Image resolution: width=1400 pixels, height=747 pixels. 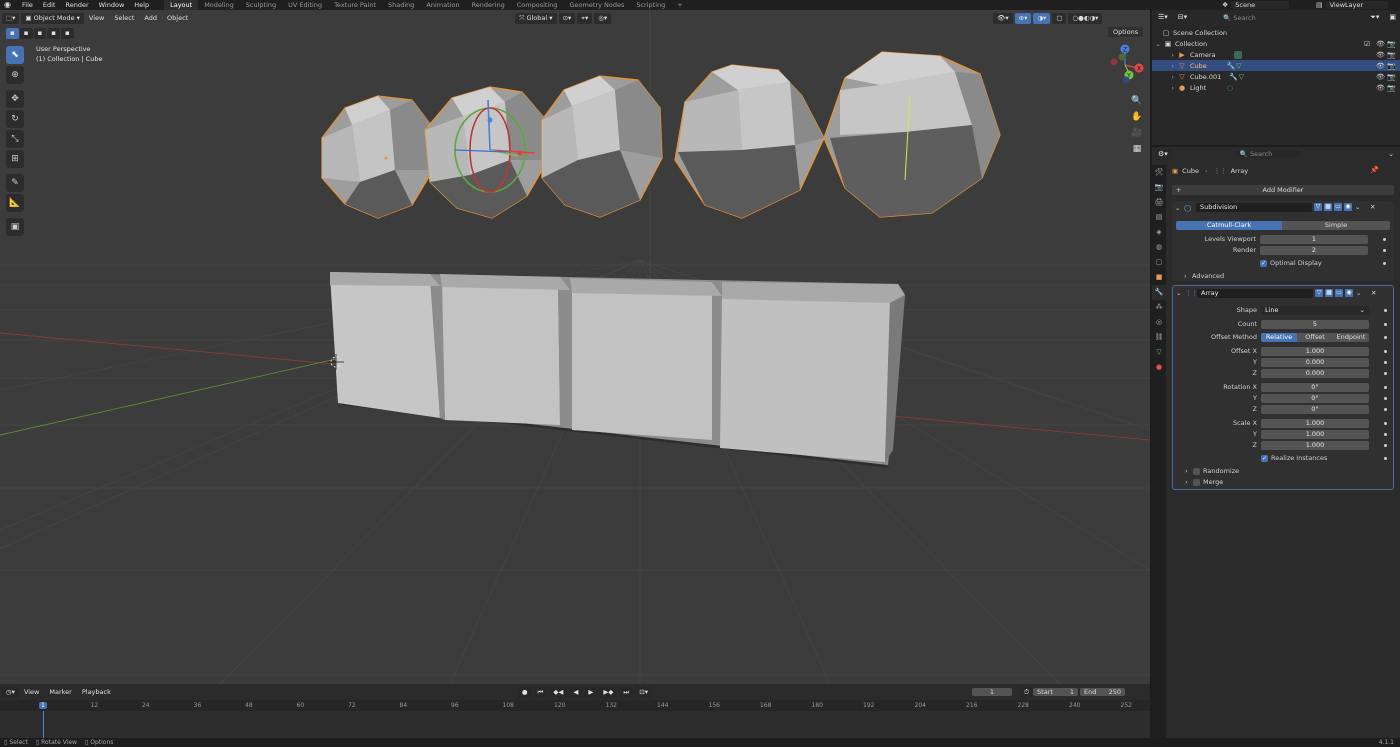 I want to click on timeline-menu-marker: Marker, so click(x=60, y=692).